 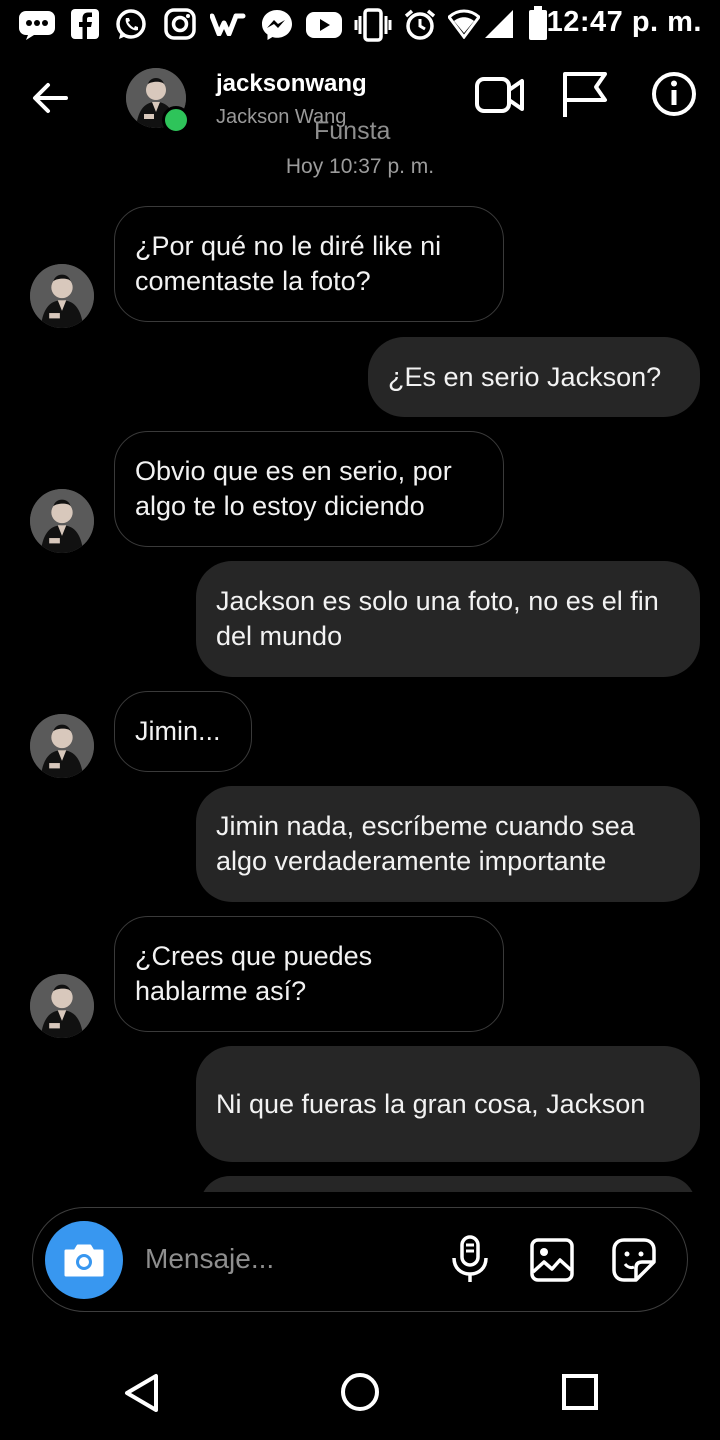 What do you see at coordinates (277, 25) in the screenshot?
I see `messenger-icon` at bounding box center [277, 25].